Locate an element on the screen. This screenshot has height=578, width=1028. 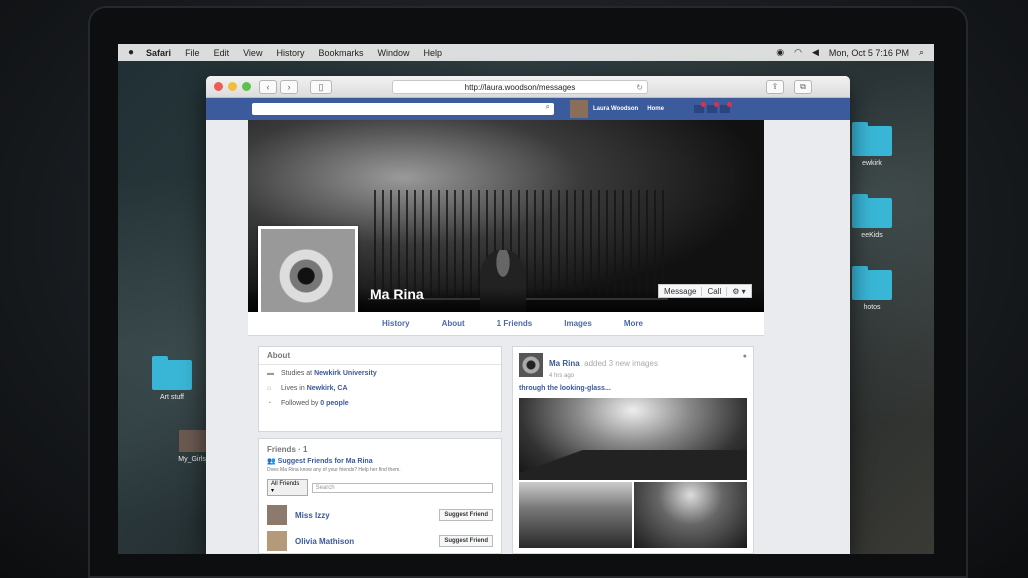
folder-label: ewkirk is located at coordinates (872, 163).